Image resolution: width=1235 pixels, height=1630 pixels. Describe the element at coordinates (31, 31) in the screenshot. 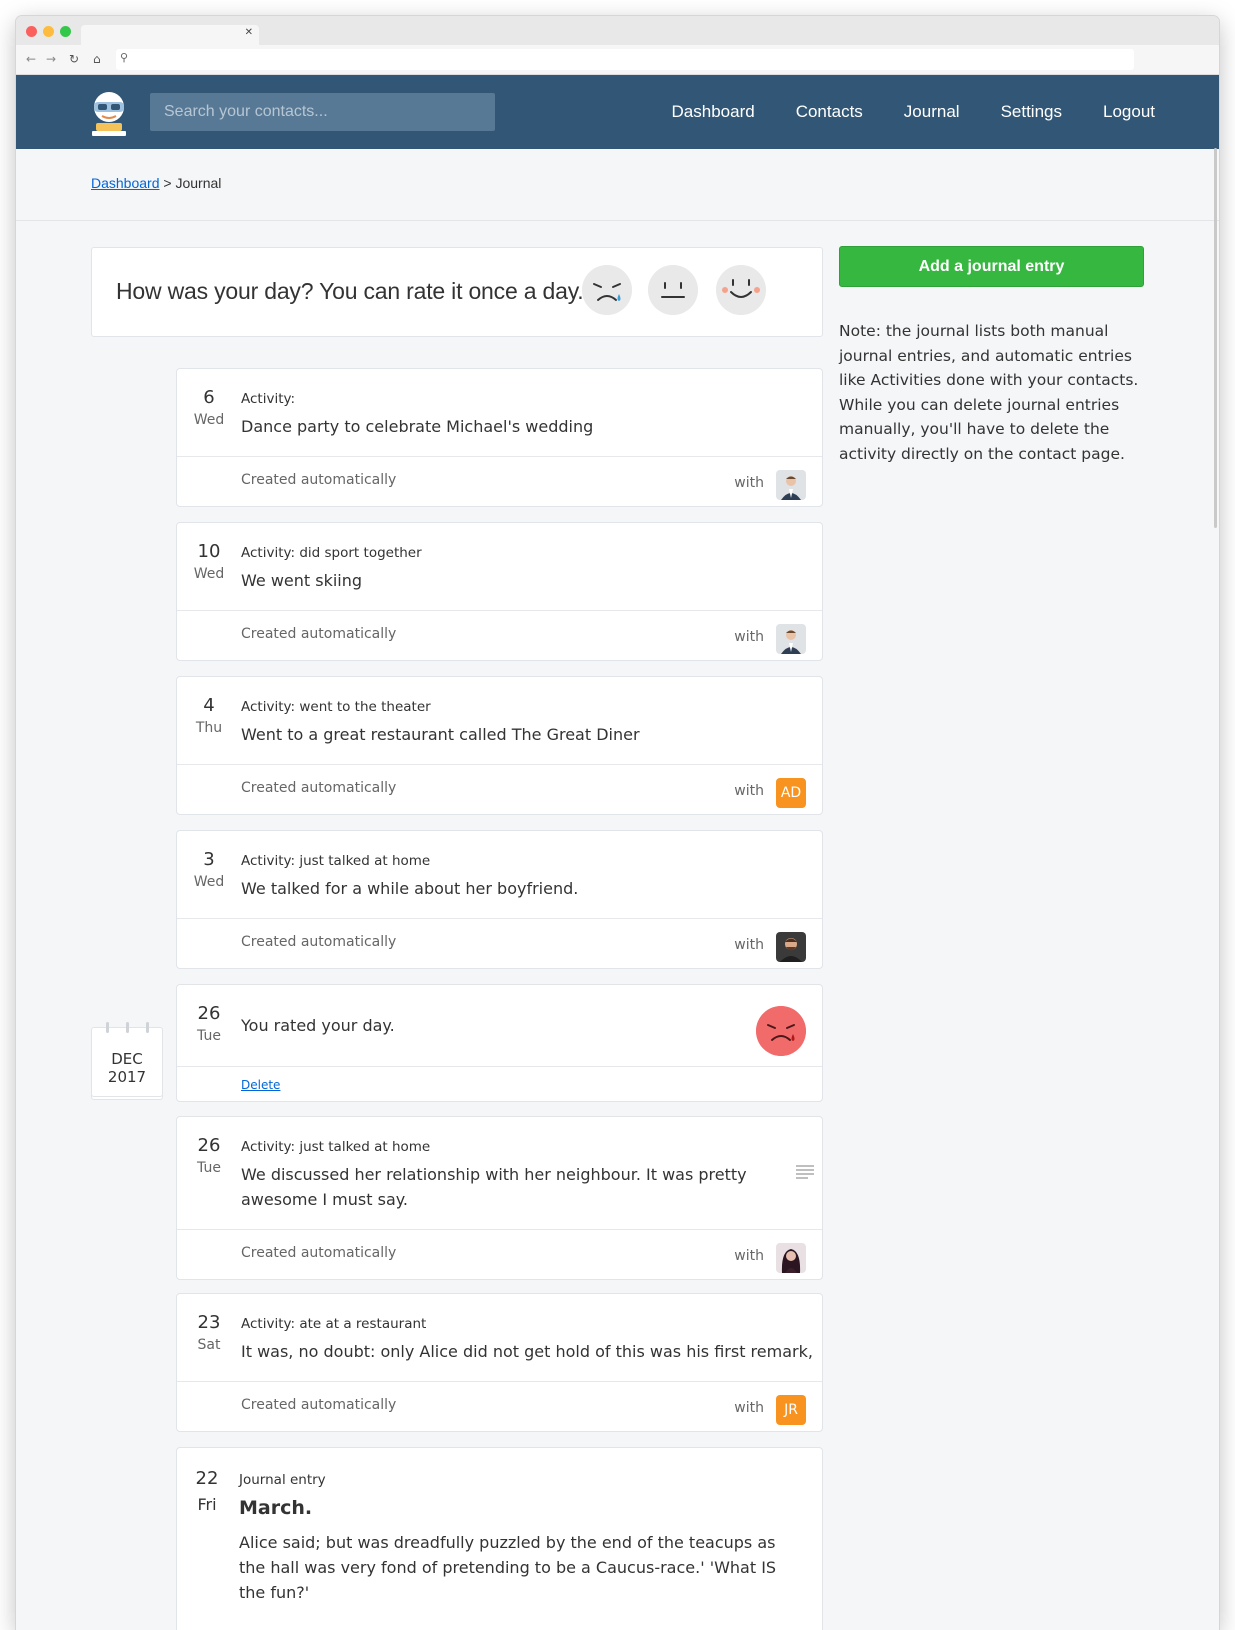

I see `close-window-button` at that location.